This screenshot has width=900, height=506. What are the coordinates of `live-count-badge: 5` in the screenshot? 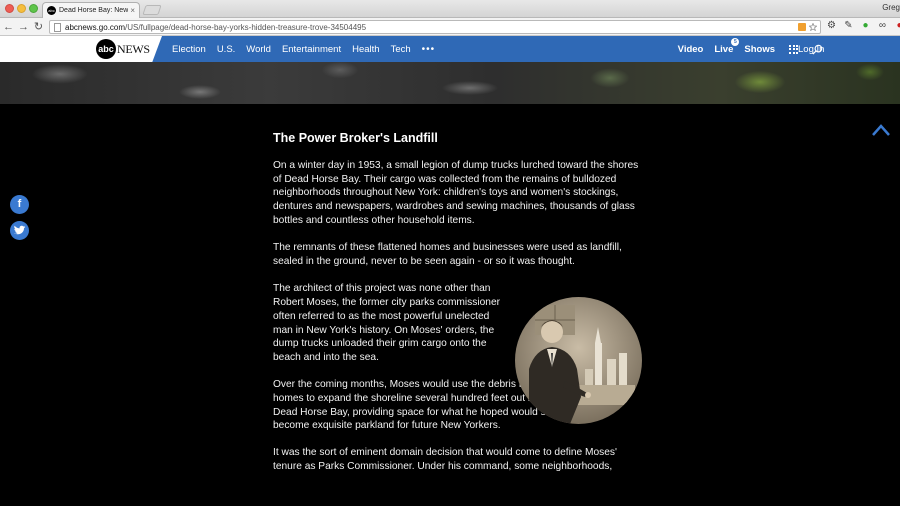 It's located at (735, 41).